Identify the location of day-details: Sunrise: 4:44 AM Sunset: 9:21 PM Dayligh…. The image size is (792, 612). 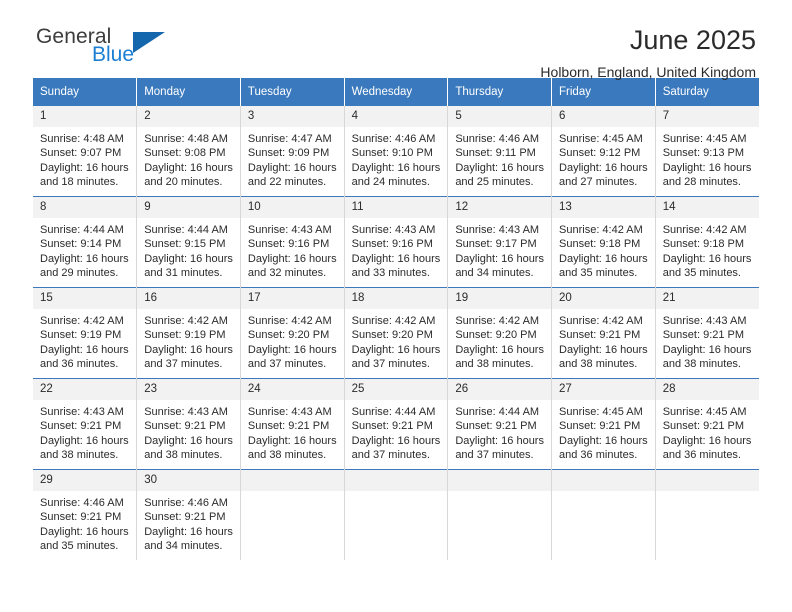
(396, 431).